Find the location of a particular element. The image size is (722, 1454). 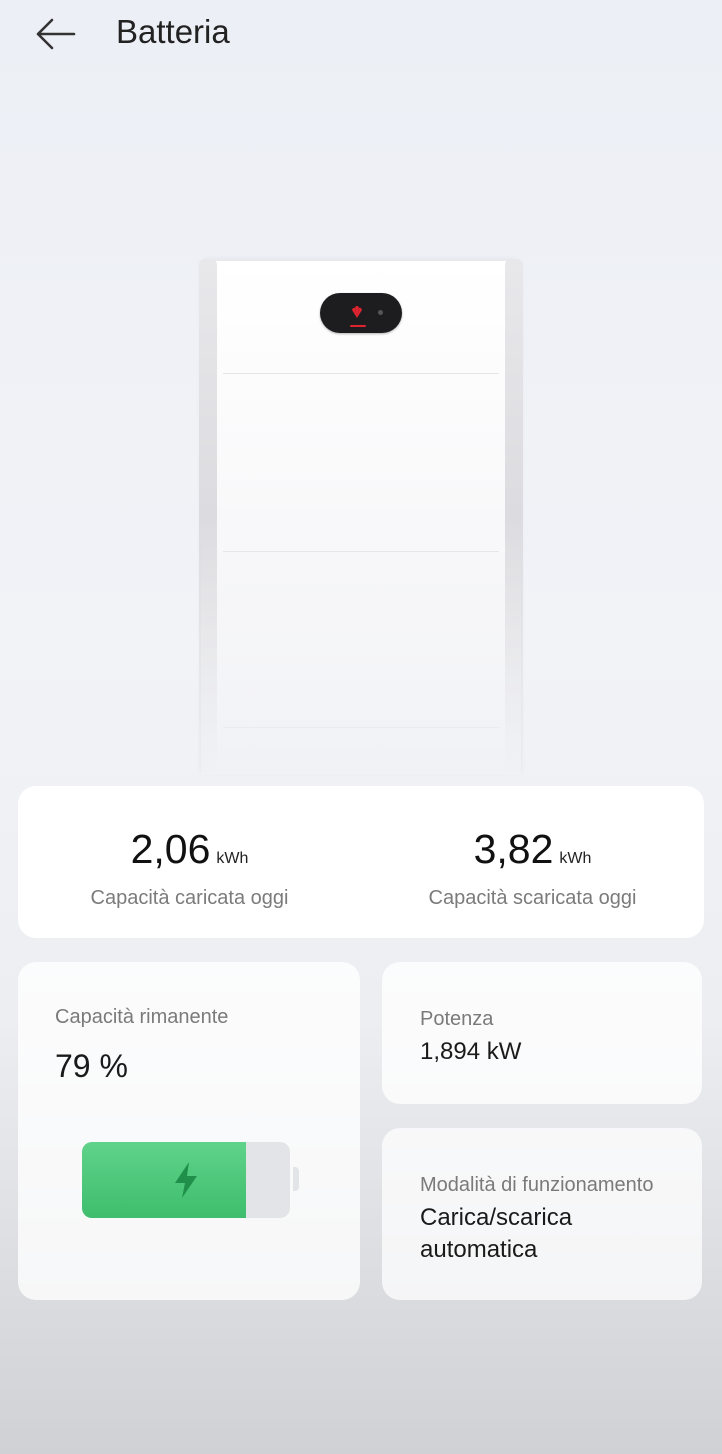

power-label: Potenza is located at coordinates (457, 1019).